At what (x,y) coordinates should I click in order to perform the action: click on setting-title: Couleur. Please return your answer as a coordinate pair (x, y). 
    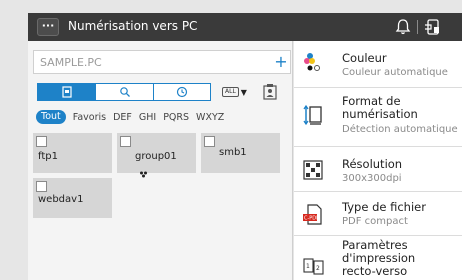
    Looking at the image, I should click on (364, 58).